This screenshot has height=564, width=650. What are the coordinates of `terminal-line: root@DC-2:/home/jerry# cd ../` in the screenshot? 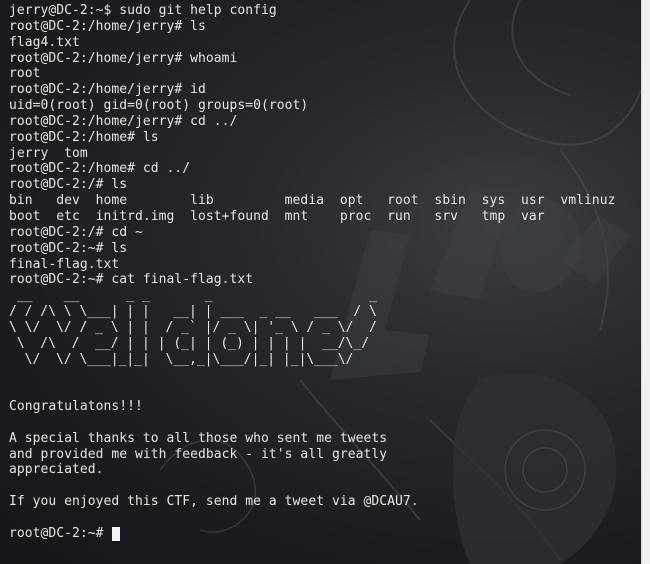 It's located at (123, 121).